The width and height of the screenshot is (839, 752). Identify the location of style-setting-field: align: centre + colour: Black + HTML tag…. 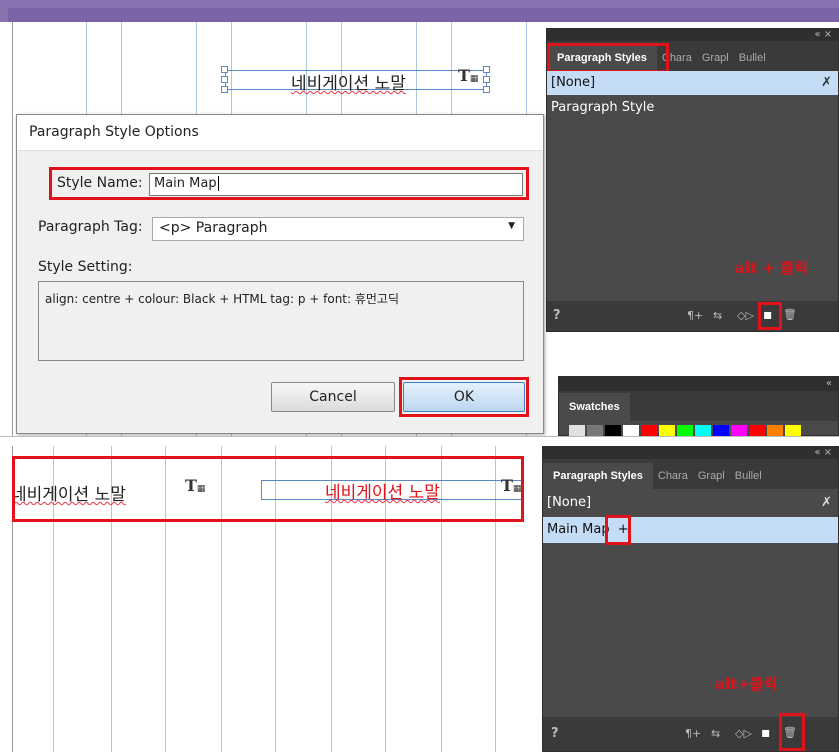
(281, 321).